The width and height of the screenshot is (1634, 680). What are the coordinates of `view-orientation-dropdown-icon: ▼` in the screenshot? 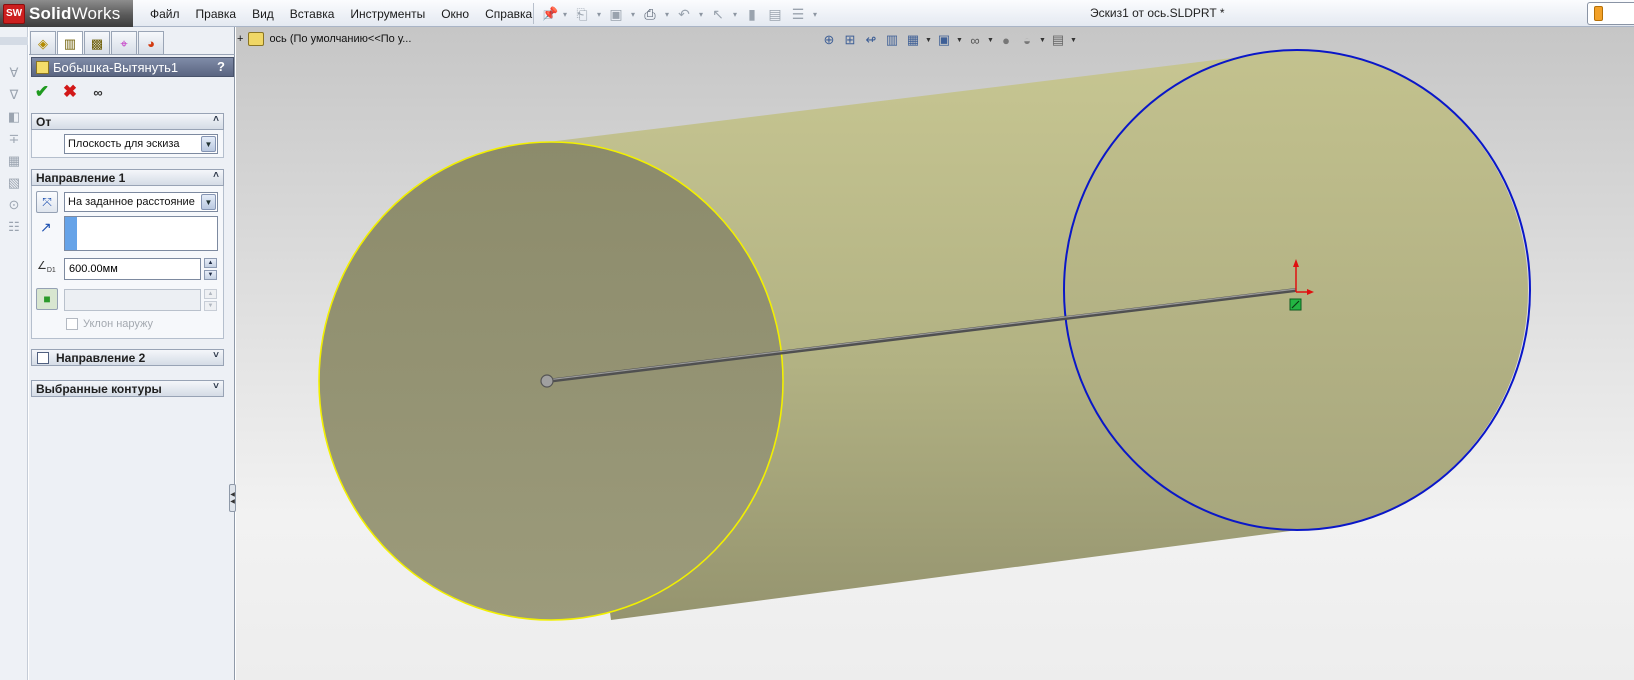 It's located at (928, 40).